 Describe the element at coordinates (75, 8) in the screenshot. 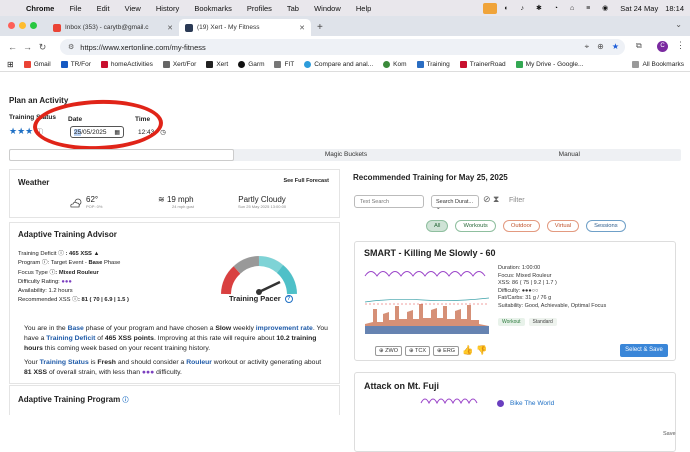

I see `menu-file: File` at that location.